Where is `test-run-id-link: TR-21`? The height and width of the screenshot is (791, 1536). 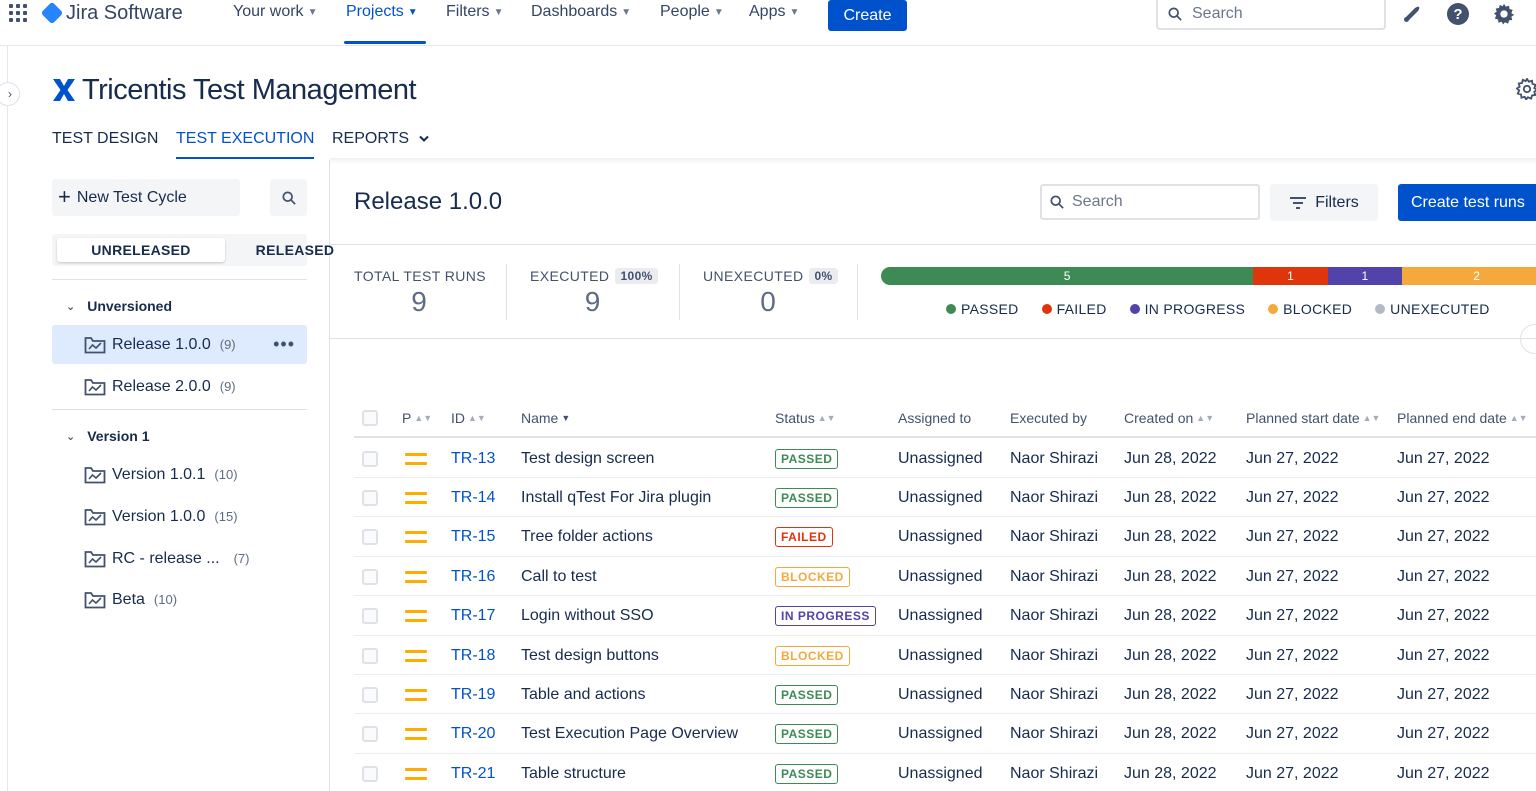
test-run-id-link: TR-21 is located at coordinates (473, 772).